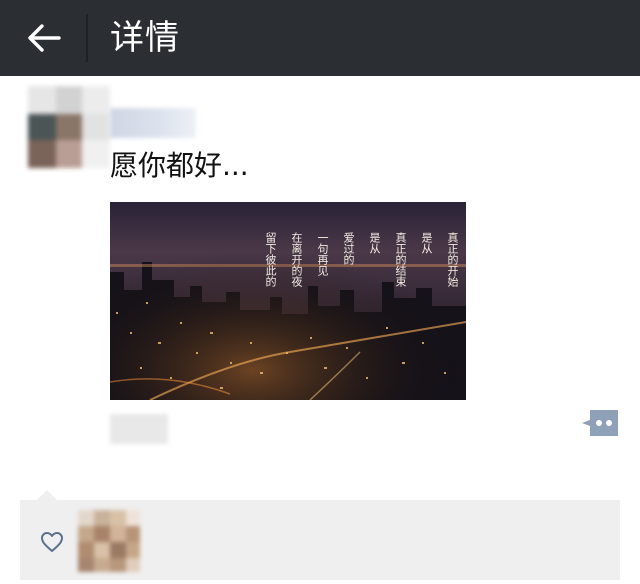  I want to click on arrow-left-icon, so click(44, 38).